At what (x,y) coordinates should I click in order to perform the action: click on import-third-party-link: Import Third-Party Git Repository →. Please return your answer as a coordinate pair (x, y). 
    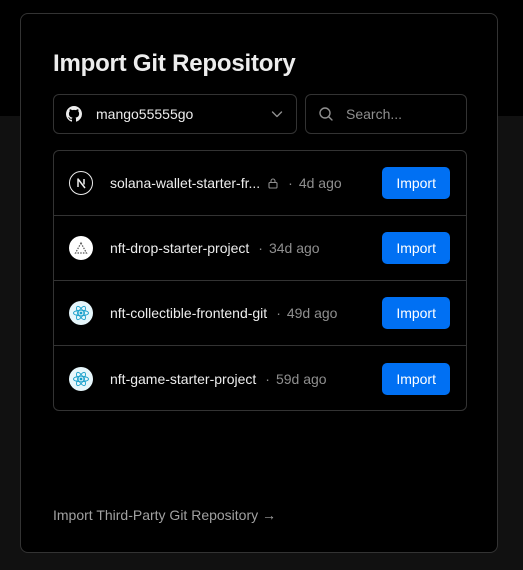
    Looking at the image, I should click on (164, 515).